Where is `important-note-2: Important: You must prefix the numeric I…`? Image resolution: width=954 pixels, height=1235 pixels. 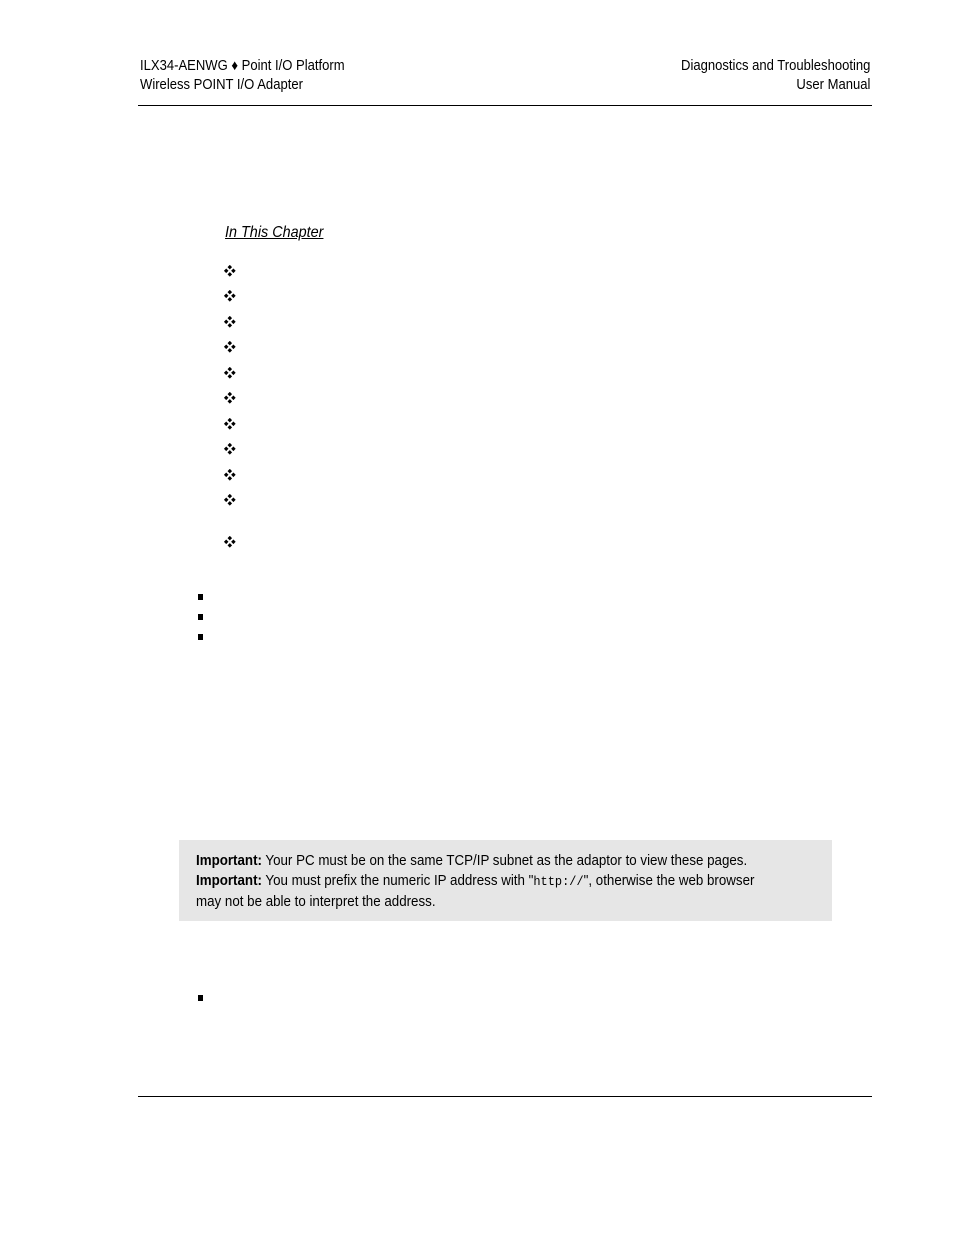 important-note-2: Important: You must prefix the numeric I… is located at coordinates (475, 881).